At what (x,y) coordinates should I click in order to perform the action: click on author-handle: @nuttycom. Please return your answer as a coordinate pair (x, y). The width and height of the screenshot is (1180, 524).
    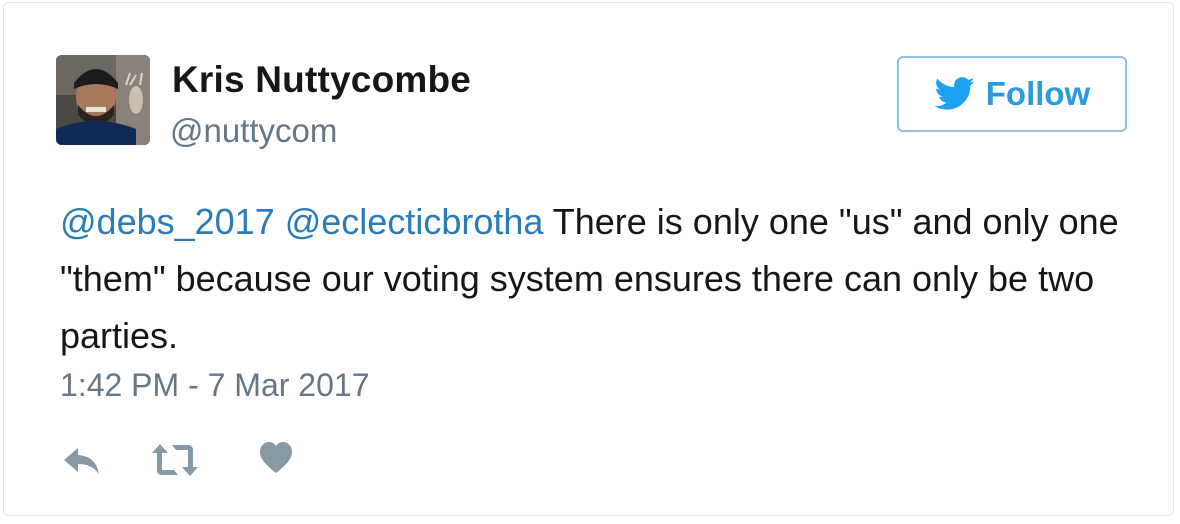
    Looking at the image, I should click on (253, 131).